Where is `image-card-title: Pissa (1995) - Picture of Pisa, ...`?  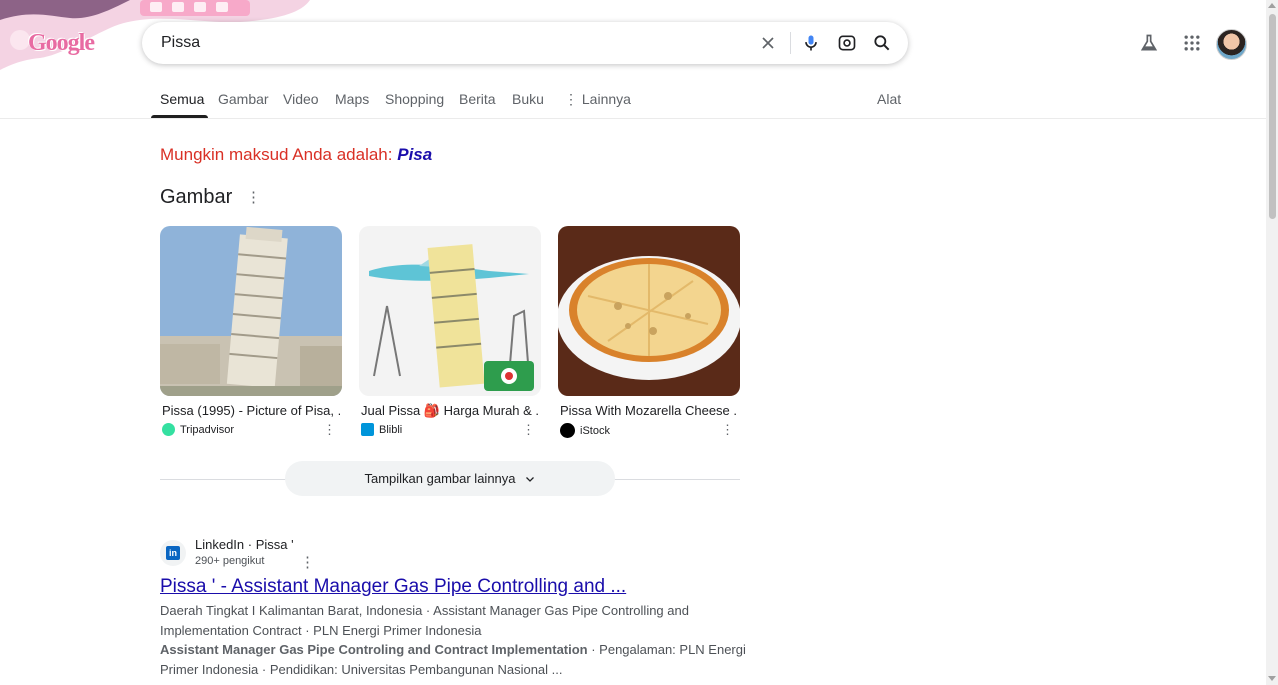 image-card-title: Pissa (1995) - Picture of Pisa, ... is located at coordinates (251, 410).